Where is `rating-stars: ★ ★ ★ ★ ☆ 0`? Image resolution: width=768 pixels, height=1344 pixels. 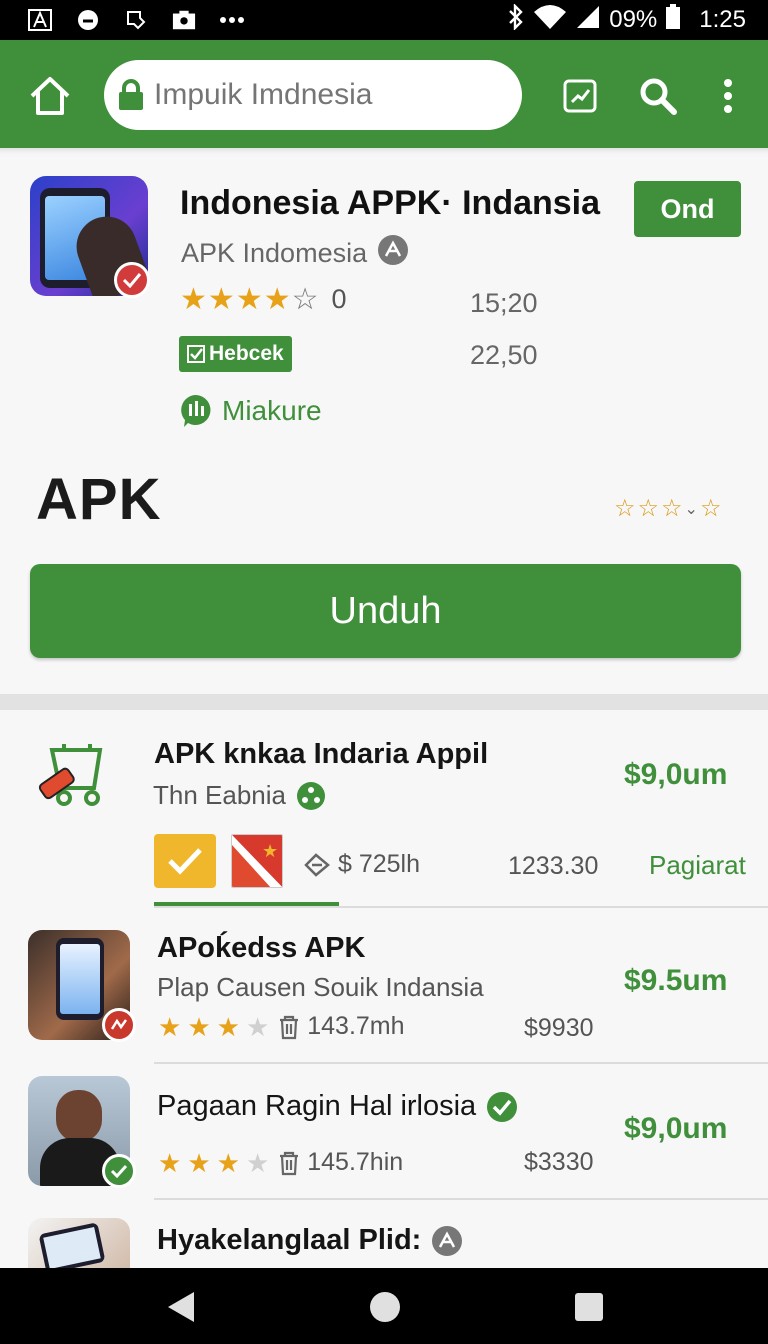
rating-stars: ★ ★ ★ ★ ☆ 0 is located at coordinates (263, 299).